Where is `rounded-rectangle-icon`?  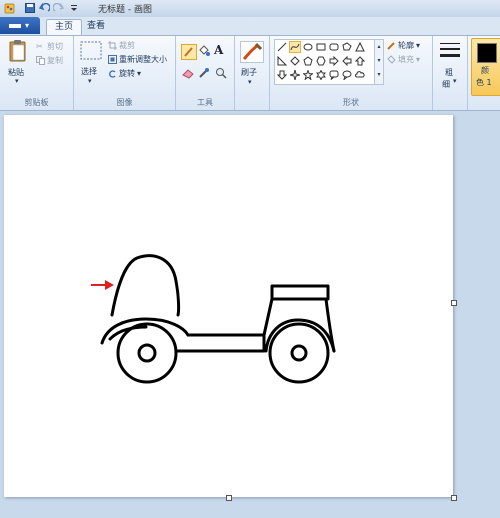
rounded-rectangle-icon is located at coordinates (333, 46).